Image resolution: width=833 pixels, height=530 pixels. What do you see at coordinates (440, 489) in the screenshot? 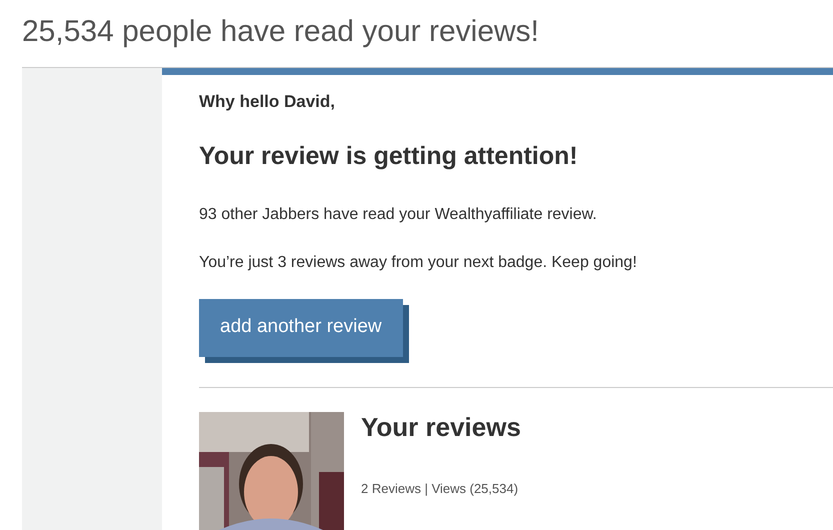
I see `review-stats: 2 Reviews | Views (25,534)` at bounding box center [440, 489].